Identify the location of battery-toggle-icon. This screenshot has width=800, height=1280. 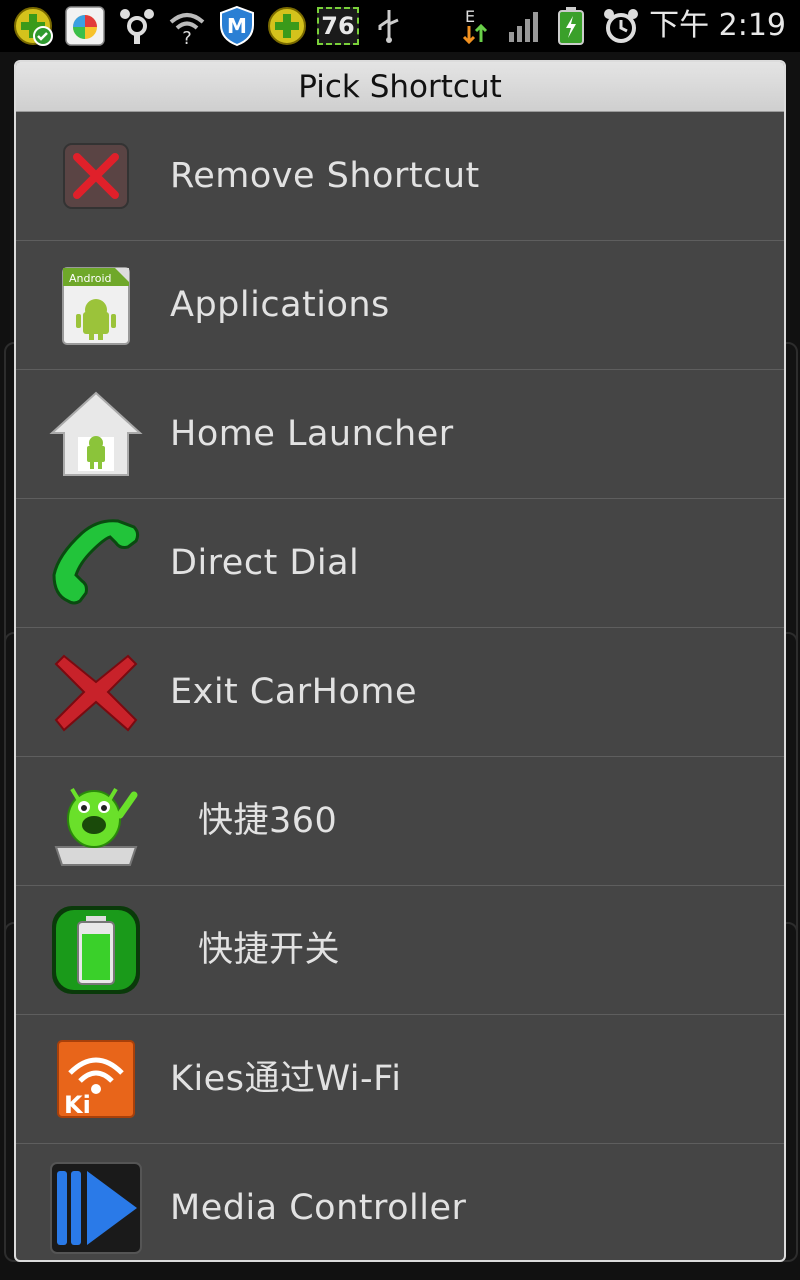
(96, 950).